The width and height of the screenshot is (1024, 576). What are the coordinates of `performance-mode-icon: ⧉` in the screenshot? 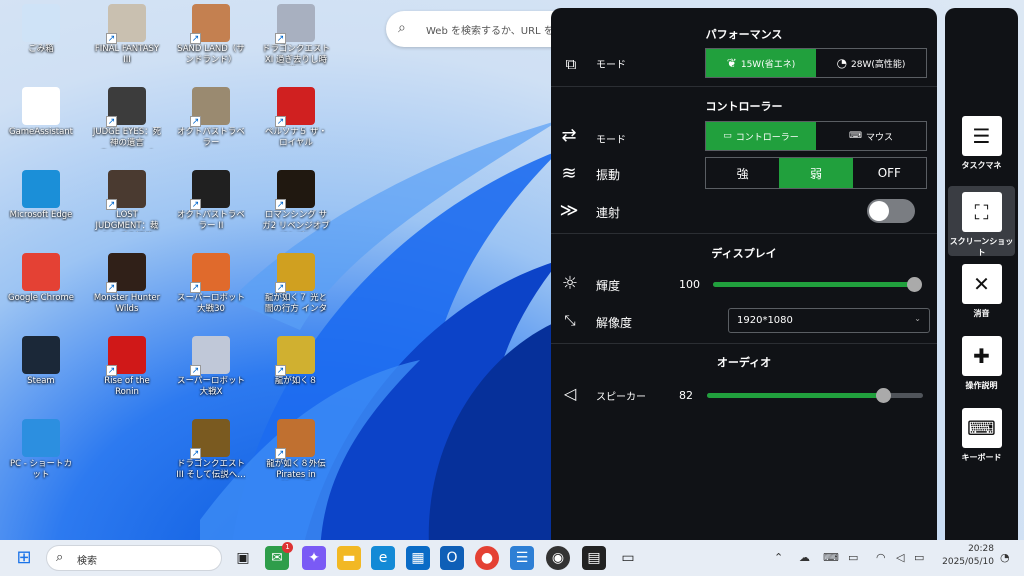 It's located at (571, 64).